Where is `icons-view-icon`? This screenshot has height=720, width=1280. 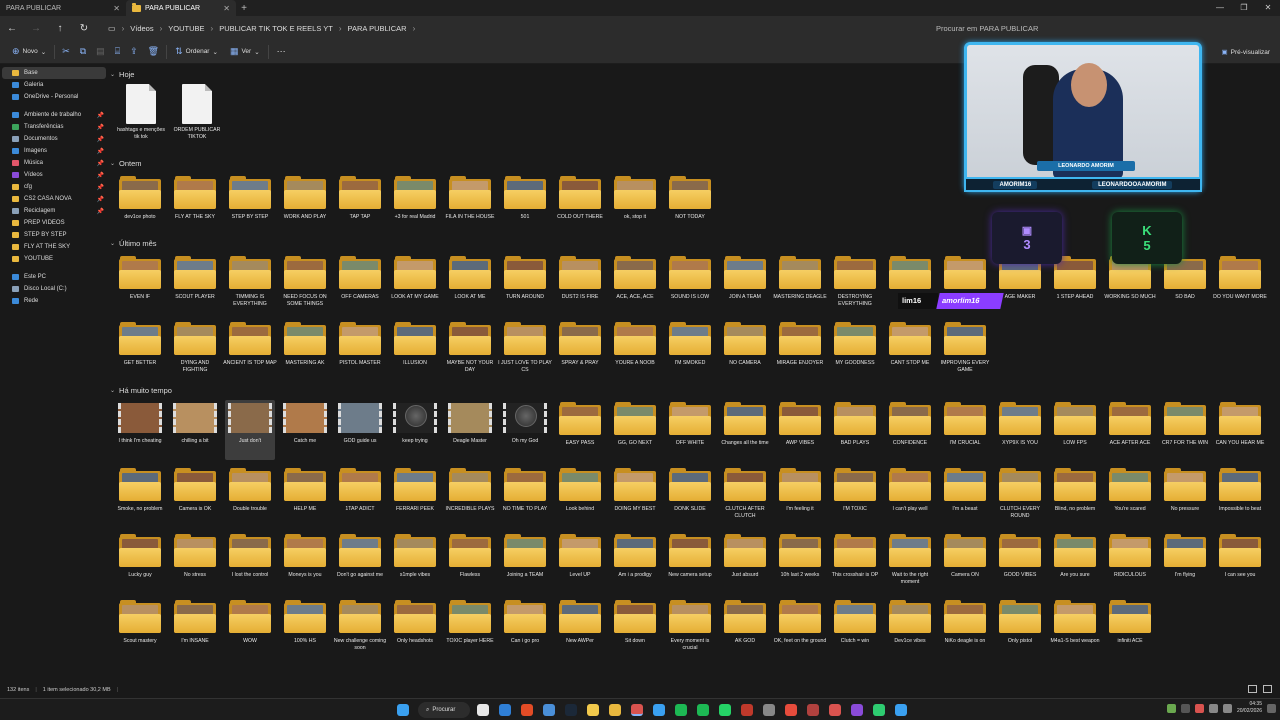 icons-view-icon is located at coordinates (1267, 689).